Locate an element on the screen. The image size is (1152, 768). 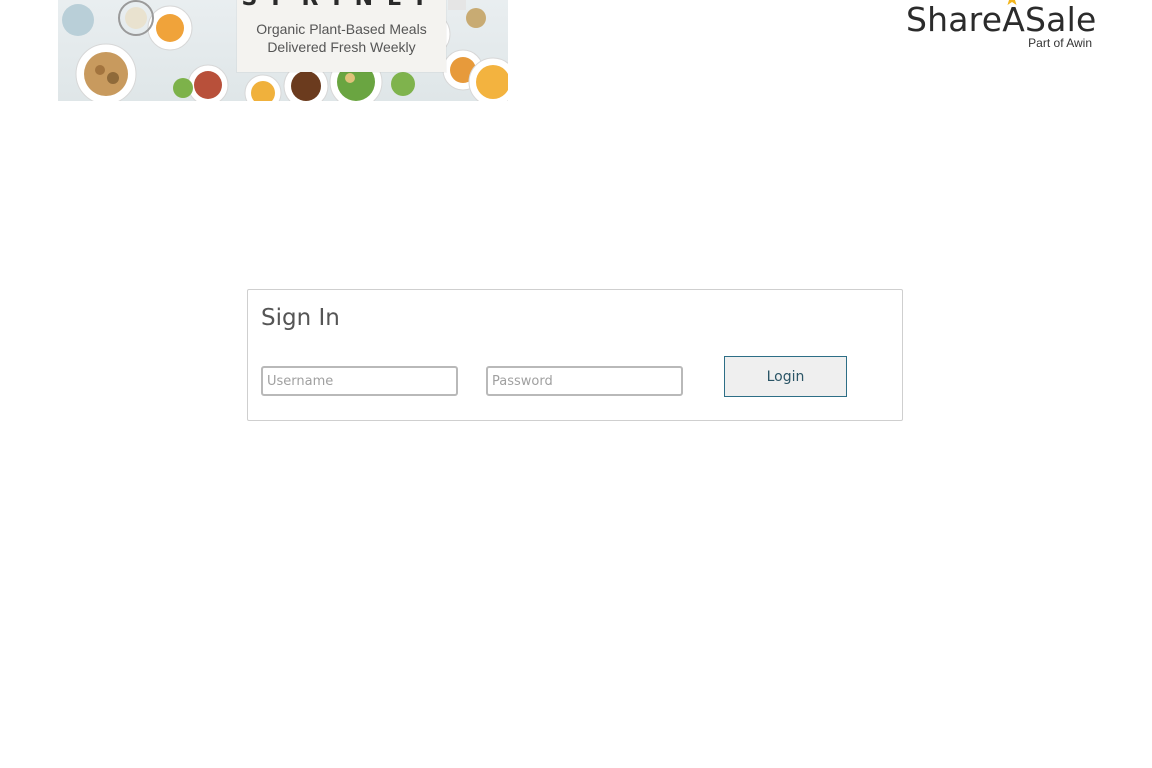
sign-in-title: Sign In is located at coordinates (300, 318).